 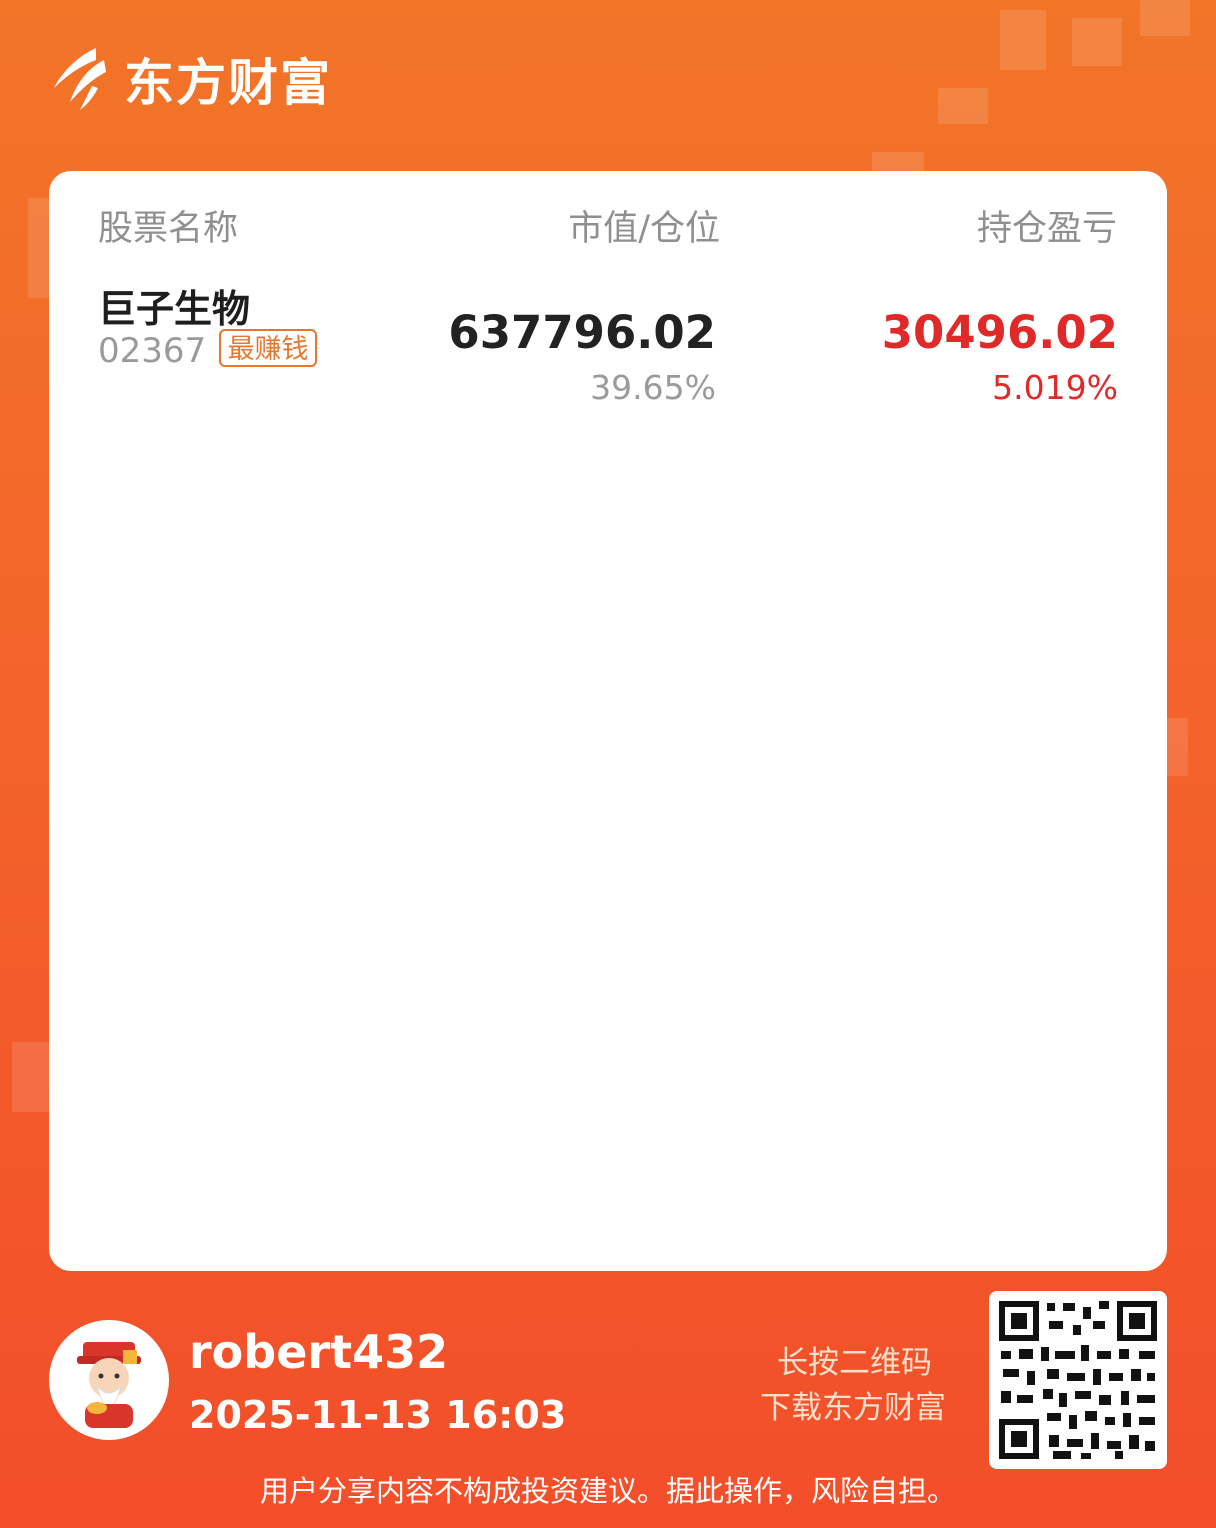 I want to click on brand-logo: 东方财富, so click(x=190, y=79).